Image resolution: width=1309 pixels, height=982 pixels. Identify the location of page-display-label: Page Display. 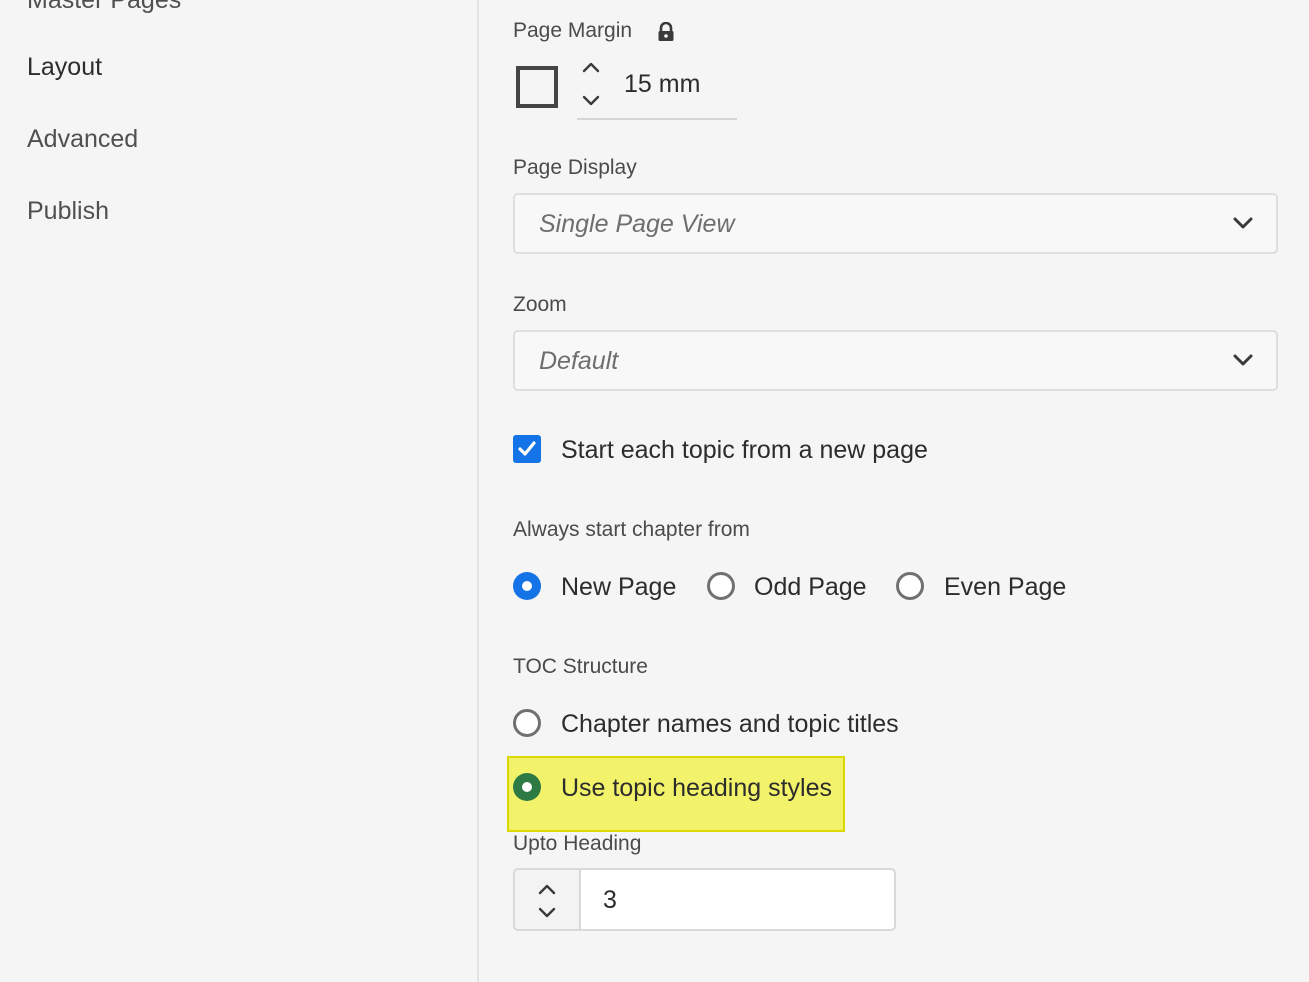
(575, 167).